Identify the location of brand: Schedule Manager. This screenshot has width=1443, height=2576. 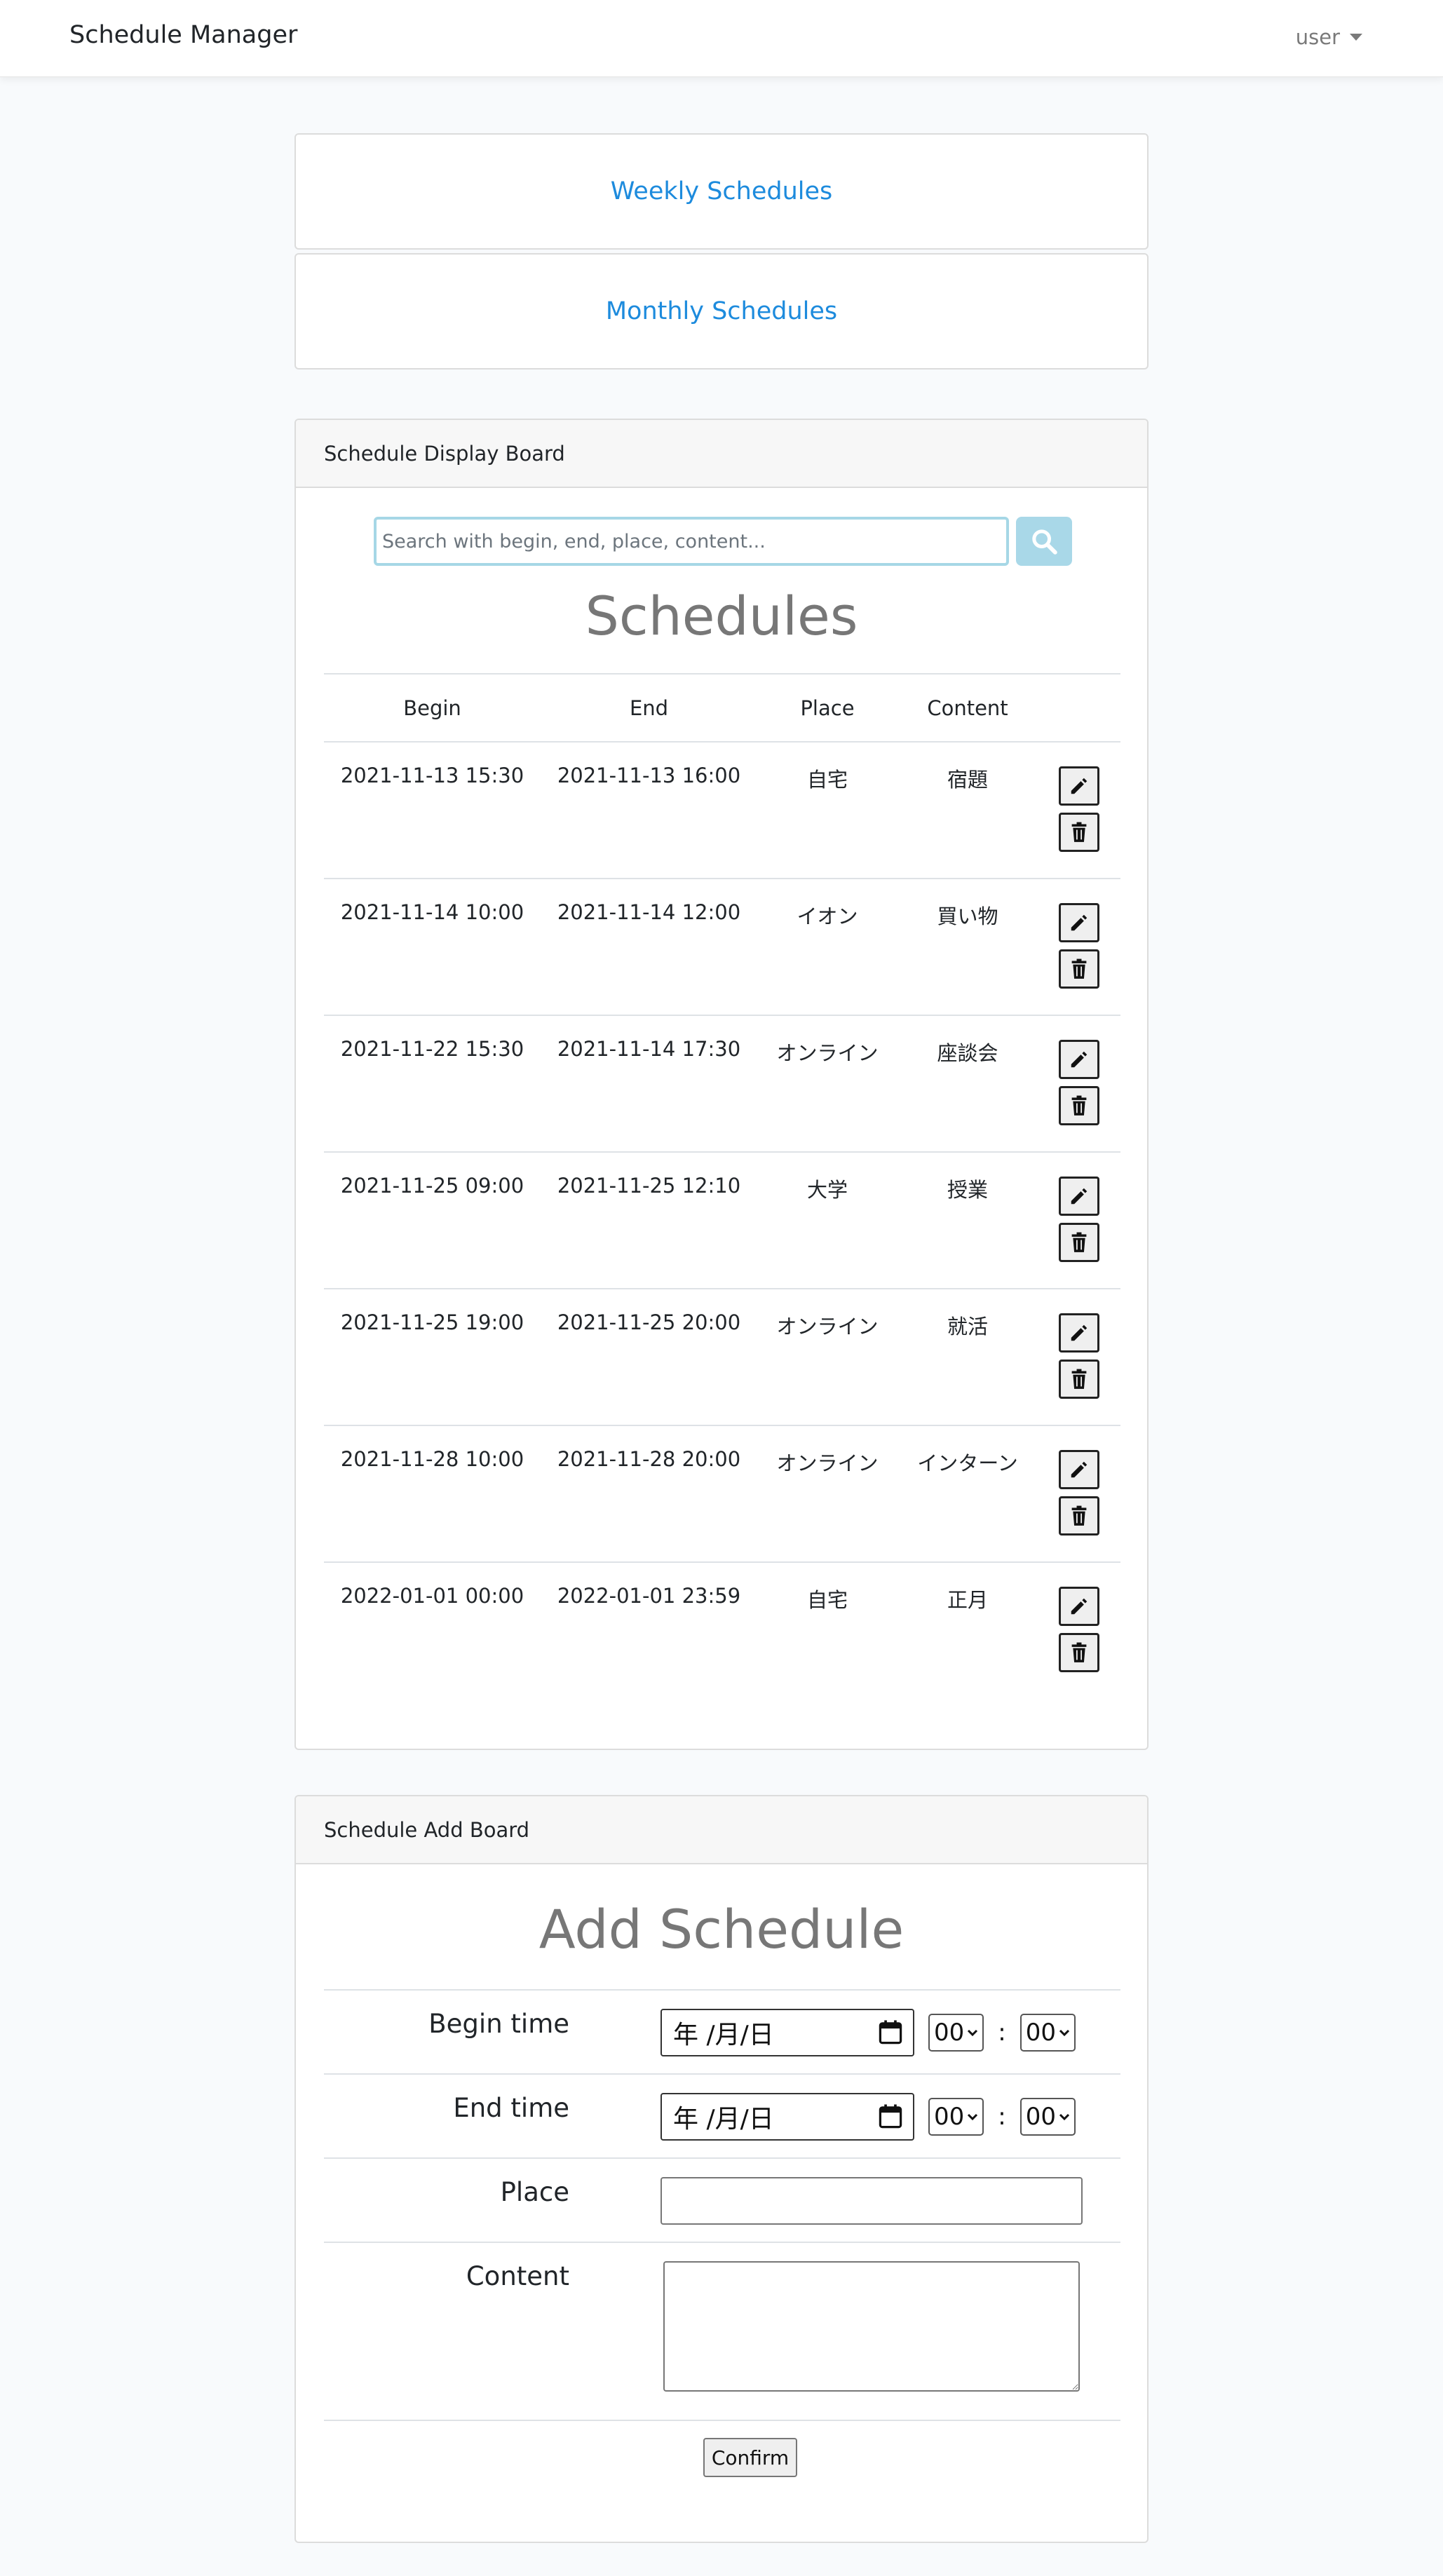
(183, 35).